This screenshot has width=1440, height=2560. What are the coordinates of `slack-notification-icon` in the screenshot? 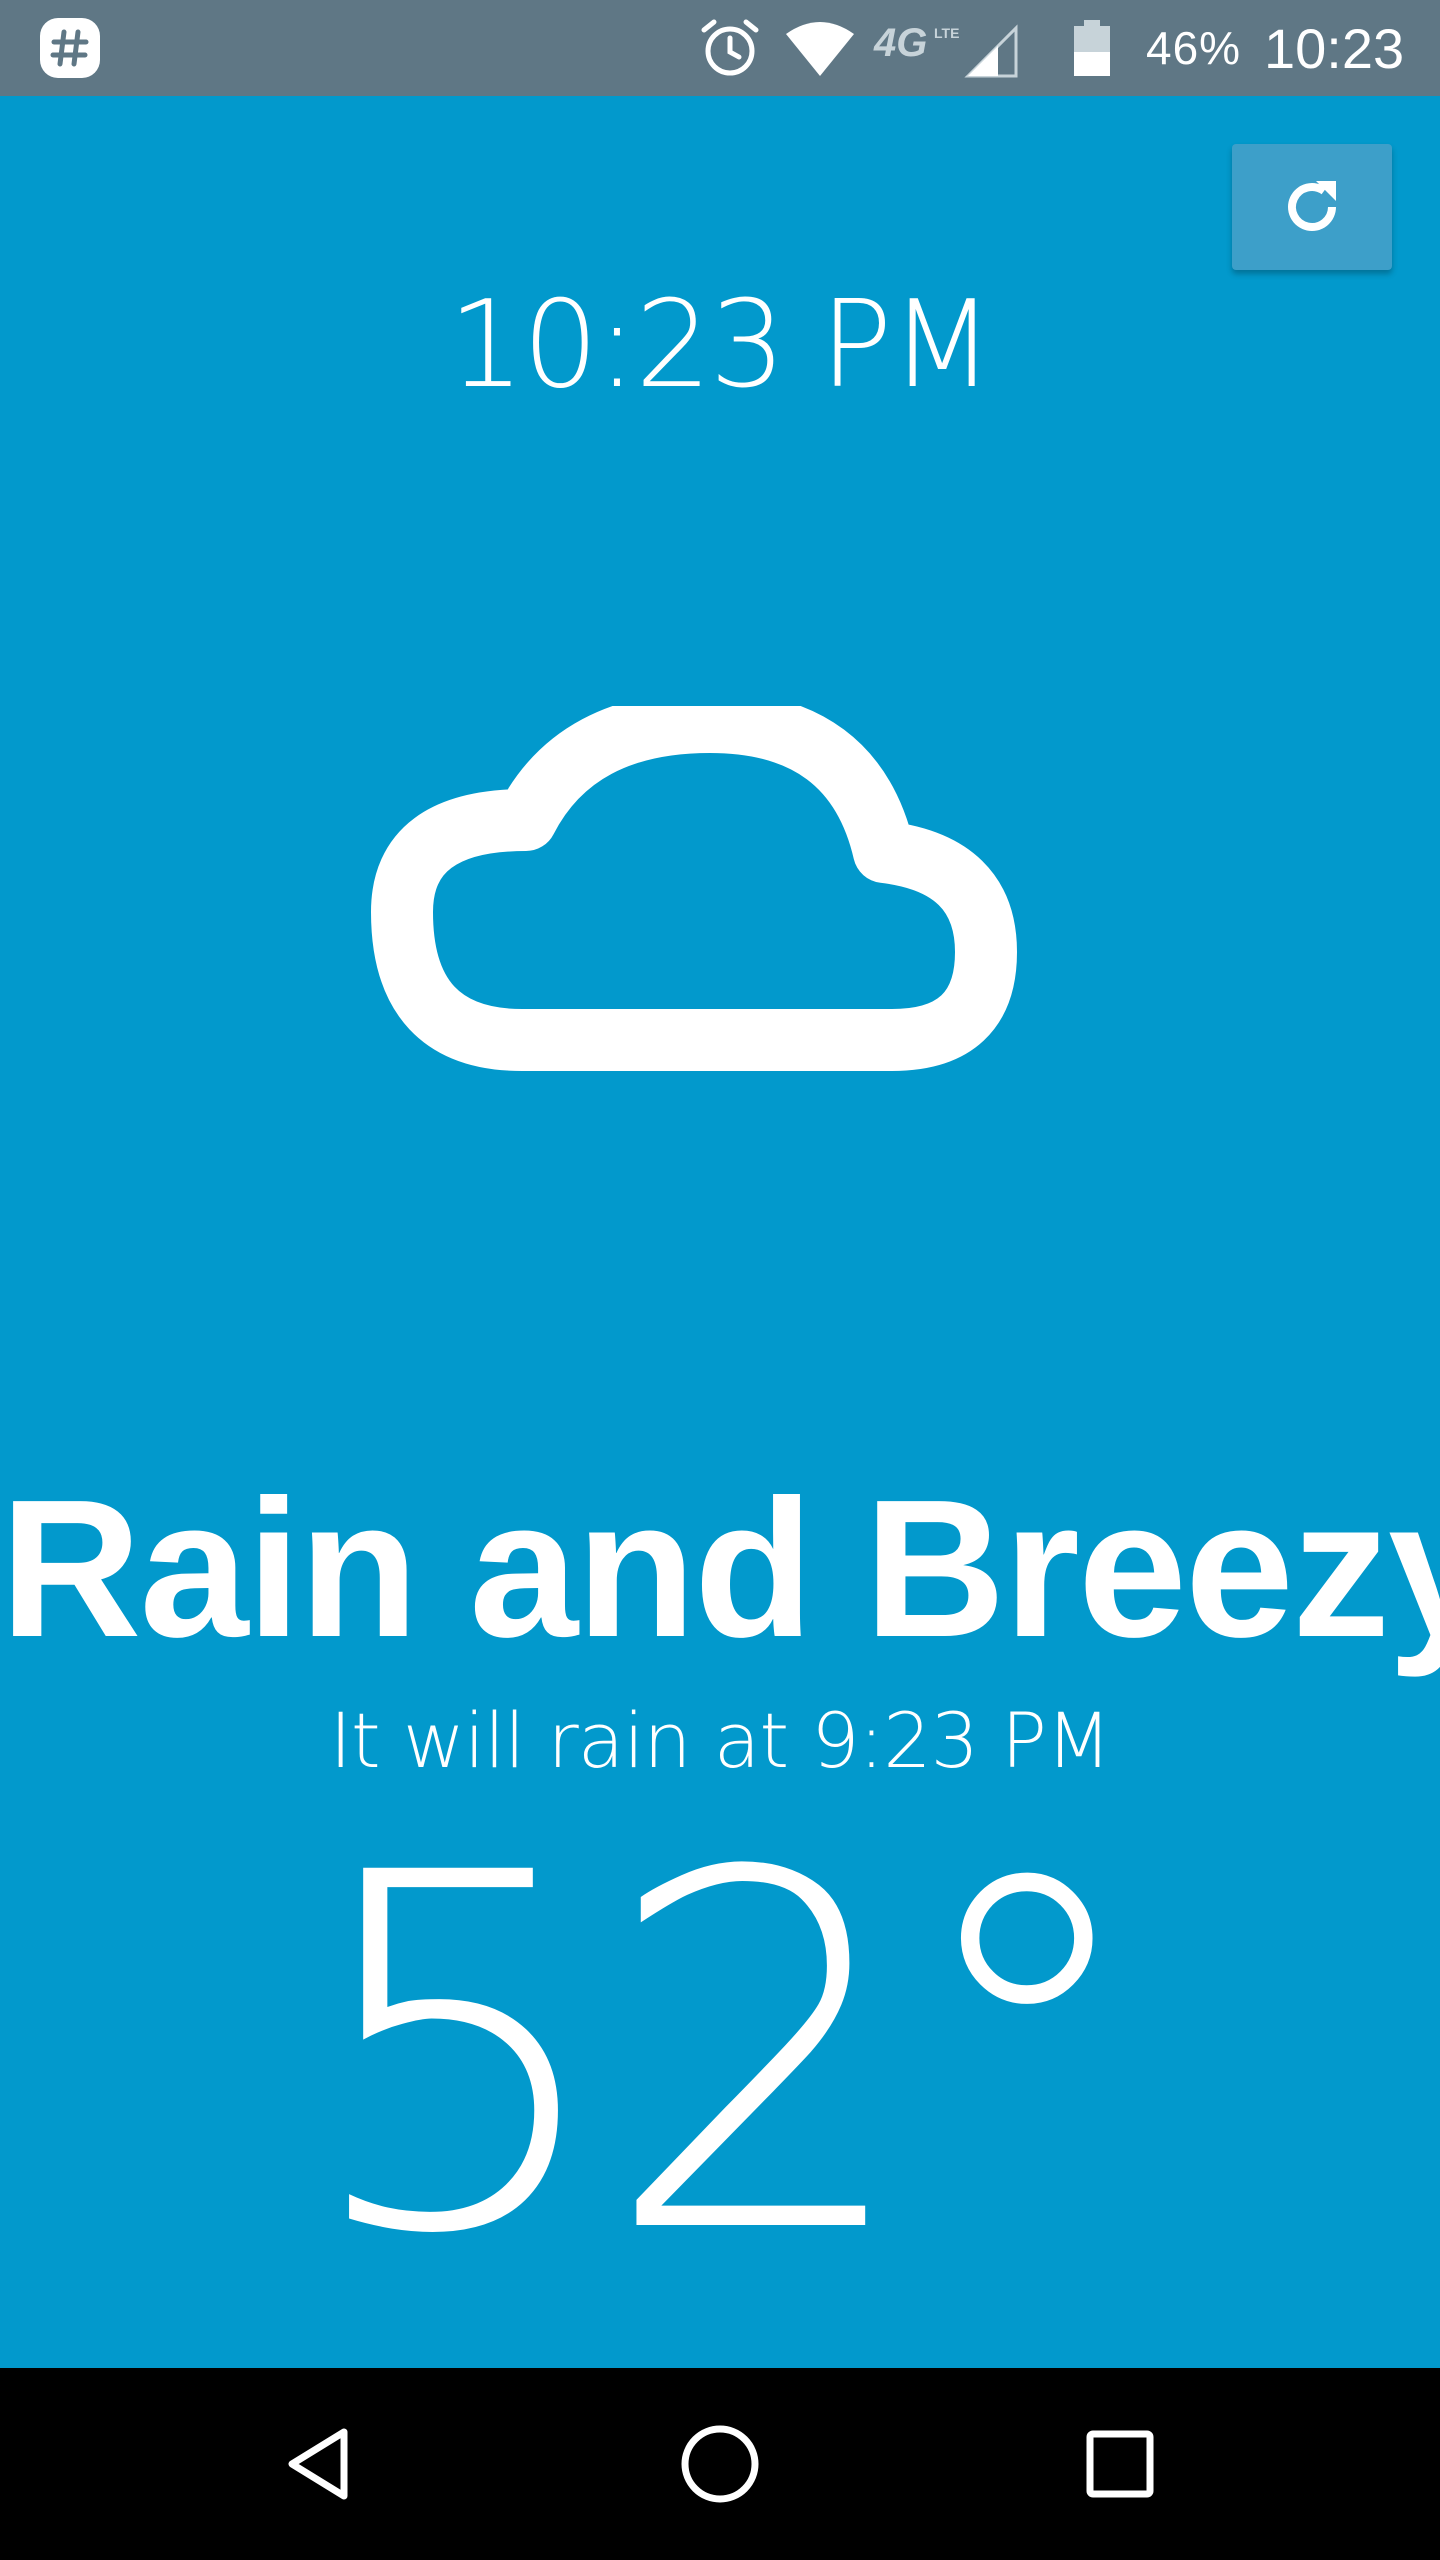 It's located at (70, 48).